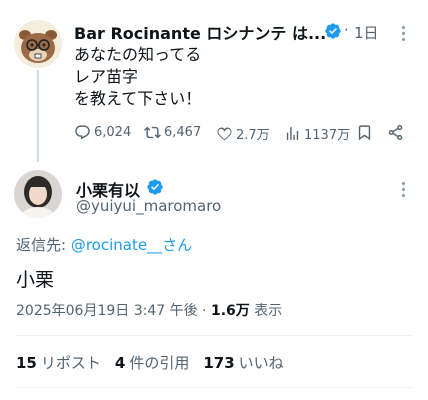 This screenshot has width=428, height=400. Describe the element at coordinates (266, 311) in the screenshot. I see `reply-view-label: 表示` at that location.